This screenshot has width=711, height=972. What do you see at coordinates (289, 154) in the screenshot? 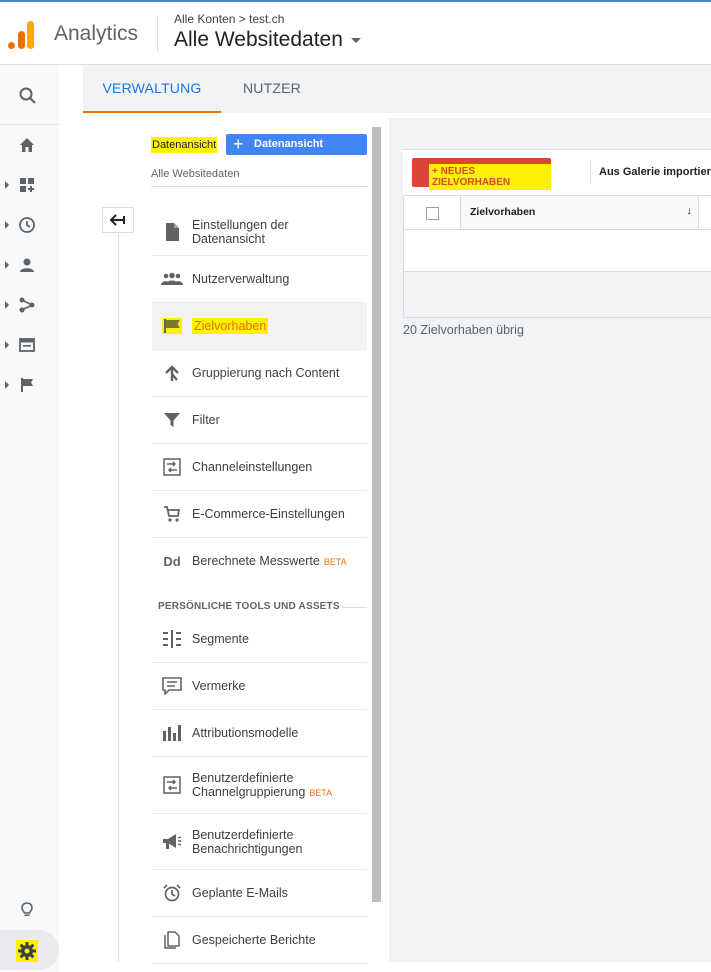
I see `create-view-label: Datenansicht erstellen` at bounding box center [289, 154].